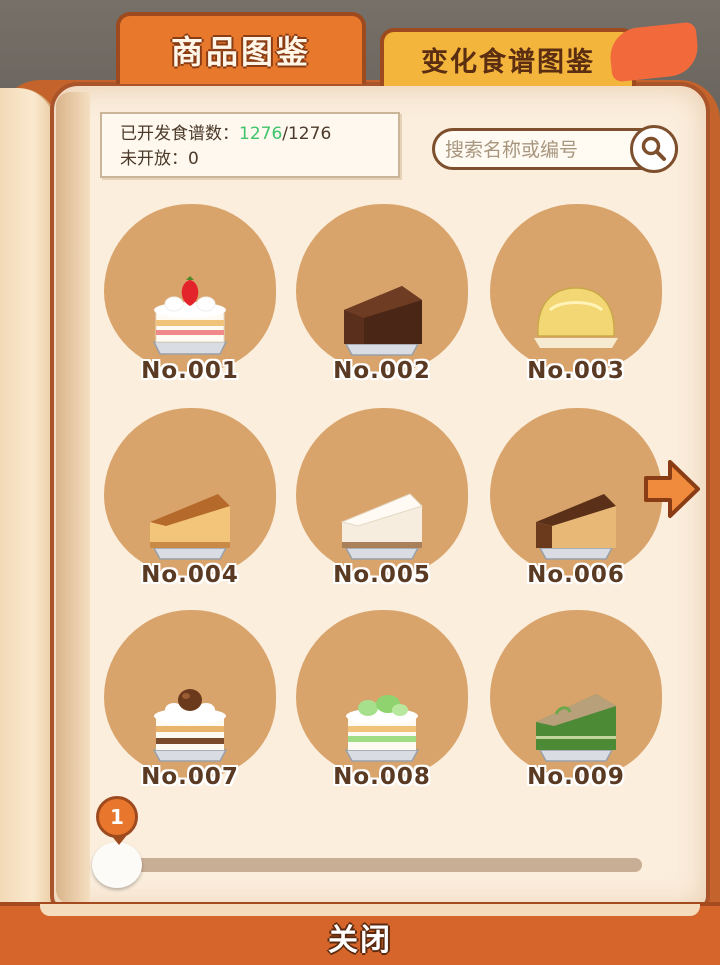 The height and width of the screenshot is (965, 720). I want to click on recipe-item-008: No.008, so click(382, 708).